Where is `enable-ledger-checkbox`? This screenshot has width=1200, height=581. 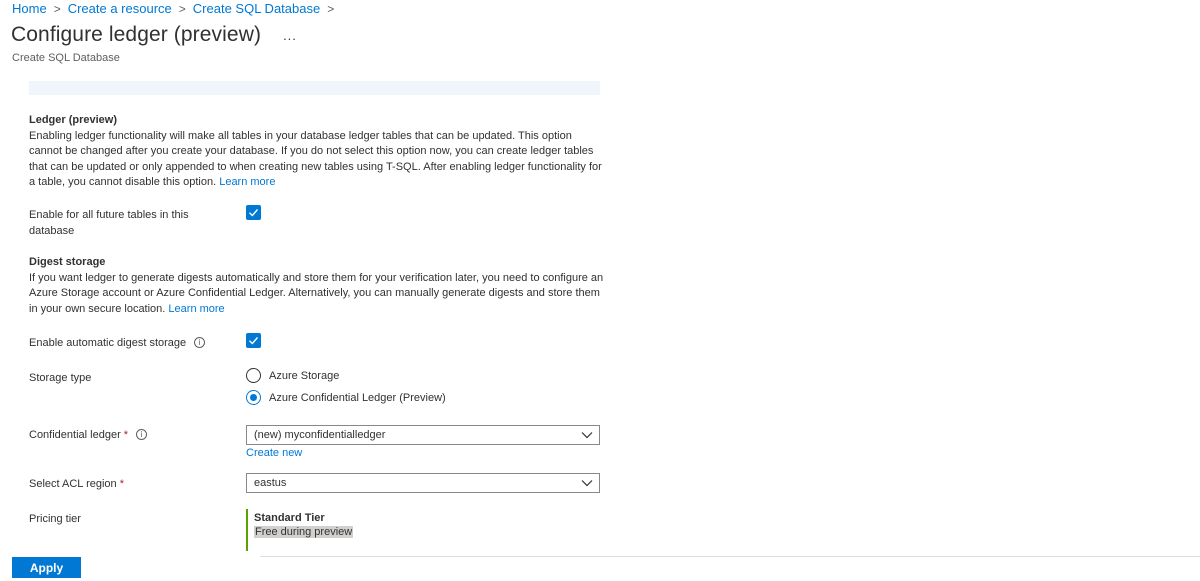
enable-ledger-checkbox is located at coordinates (253, 212).